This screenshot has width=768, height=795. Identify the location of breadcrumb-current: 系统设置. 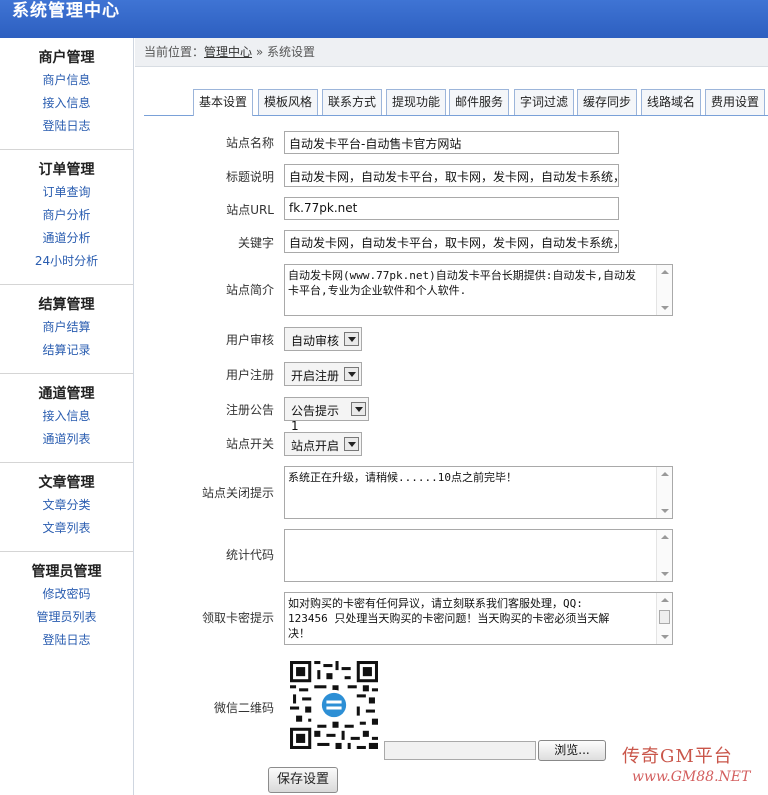
(291, 52).